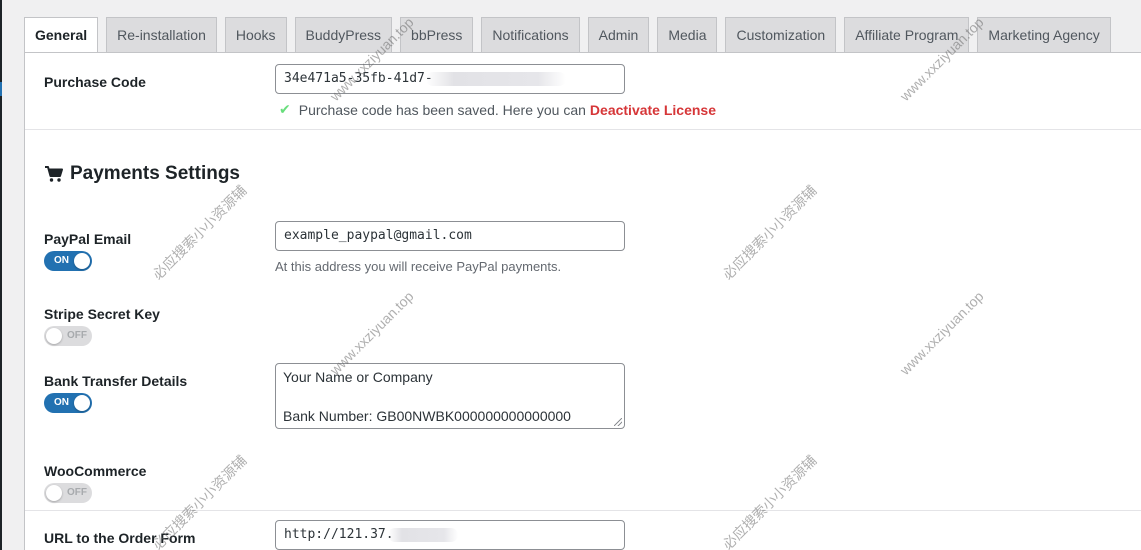 The height and width of the screenshot is (550, 1141). I want to click on woocommerce-label: WooCommerce, so click(95, 471).